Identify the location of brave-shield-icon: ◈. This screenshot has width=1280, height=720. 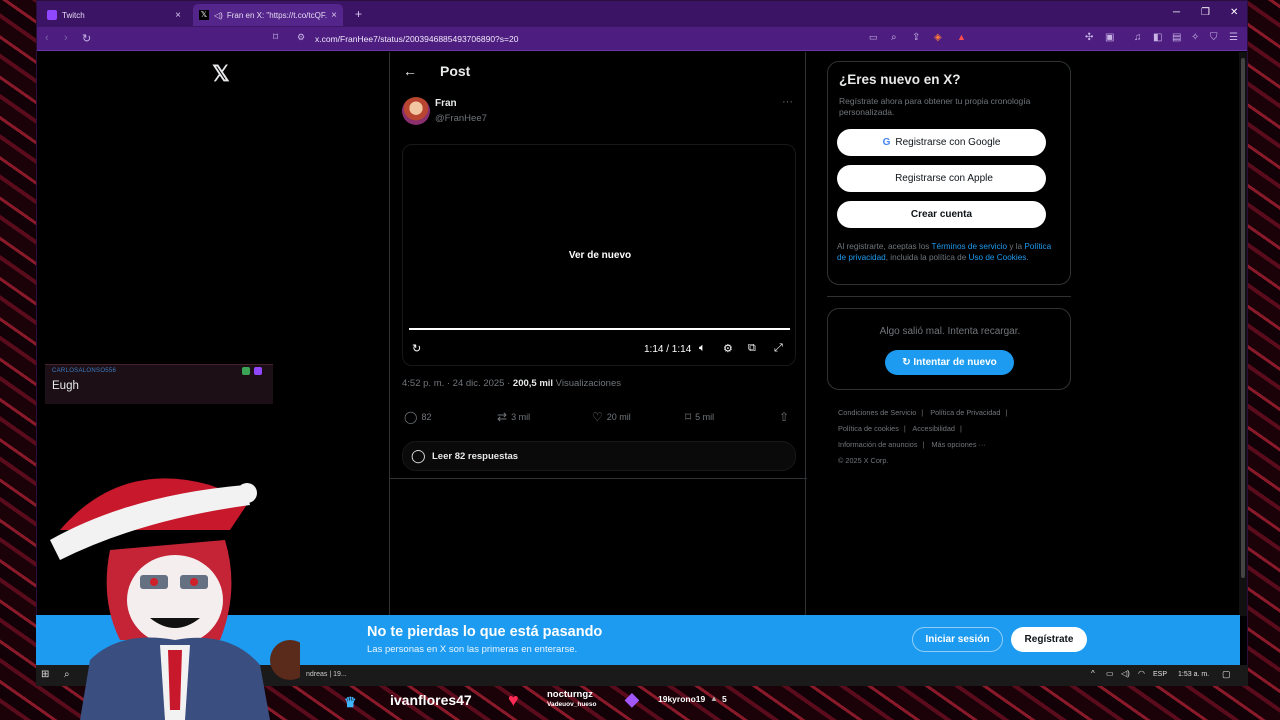
(938, 37).